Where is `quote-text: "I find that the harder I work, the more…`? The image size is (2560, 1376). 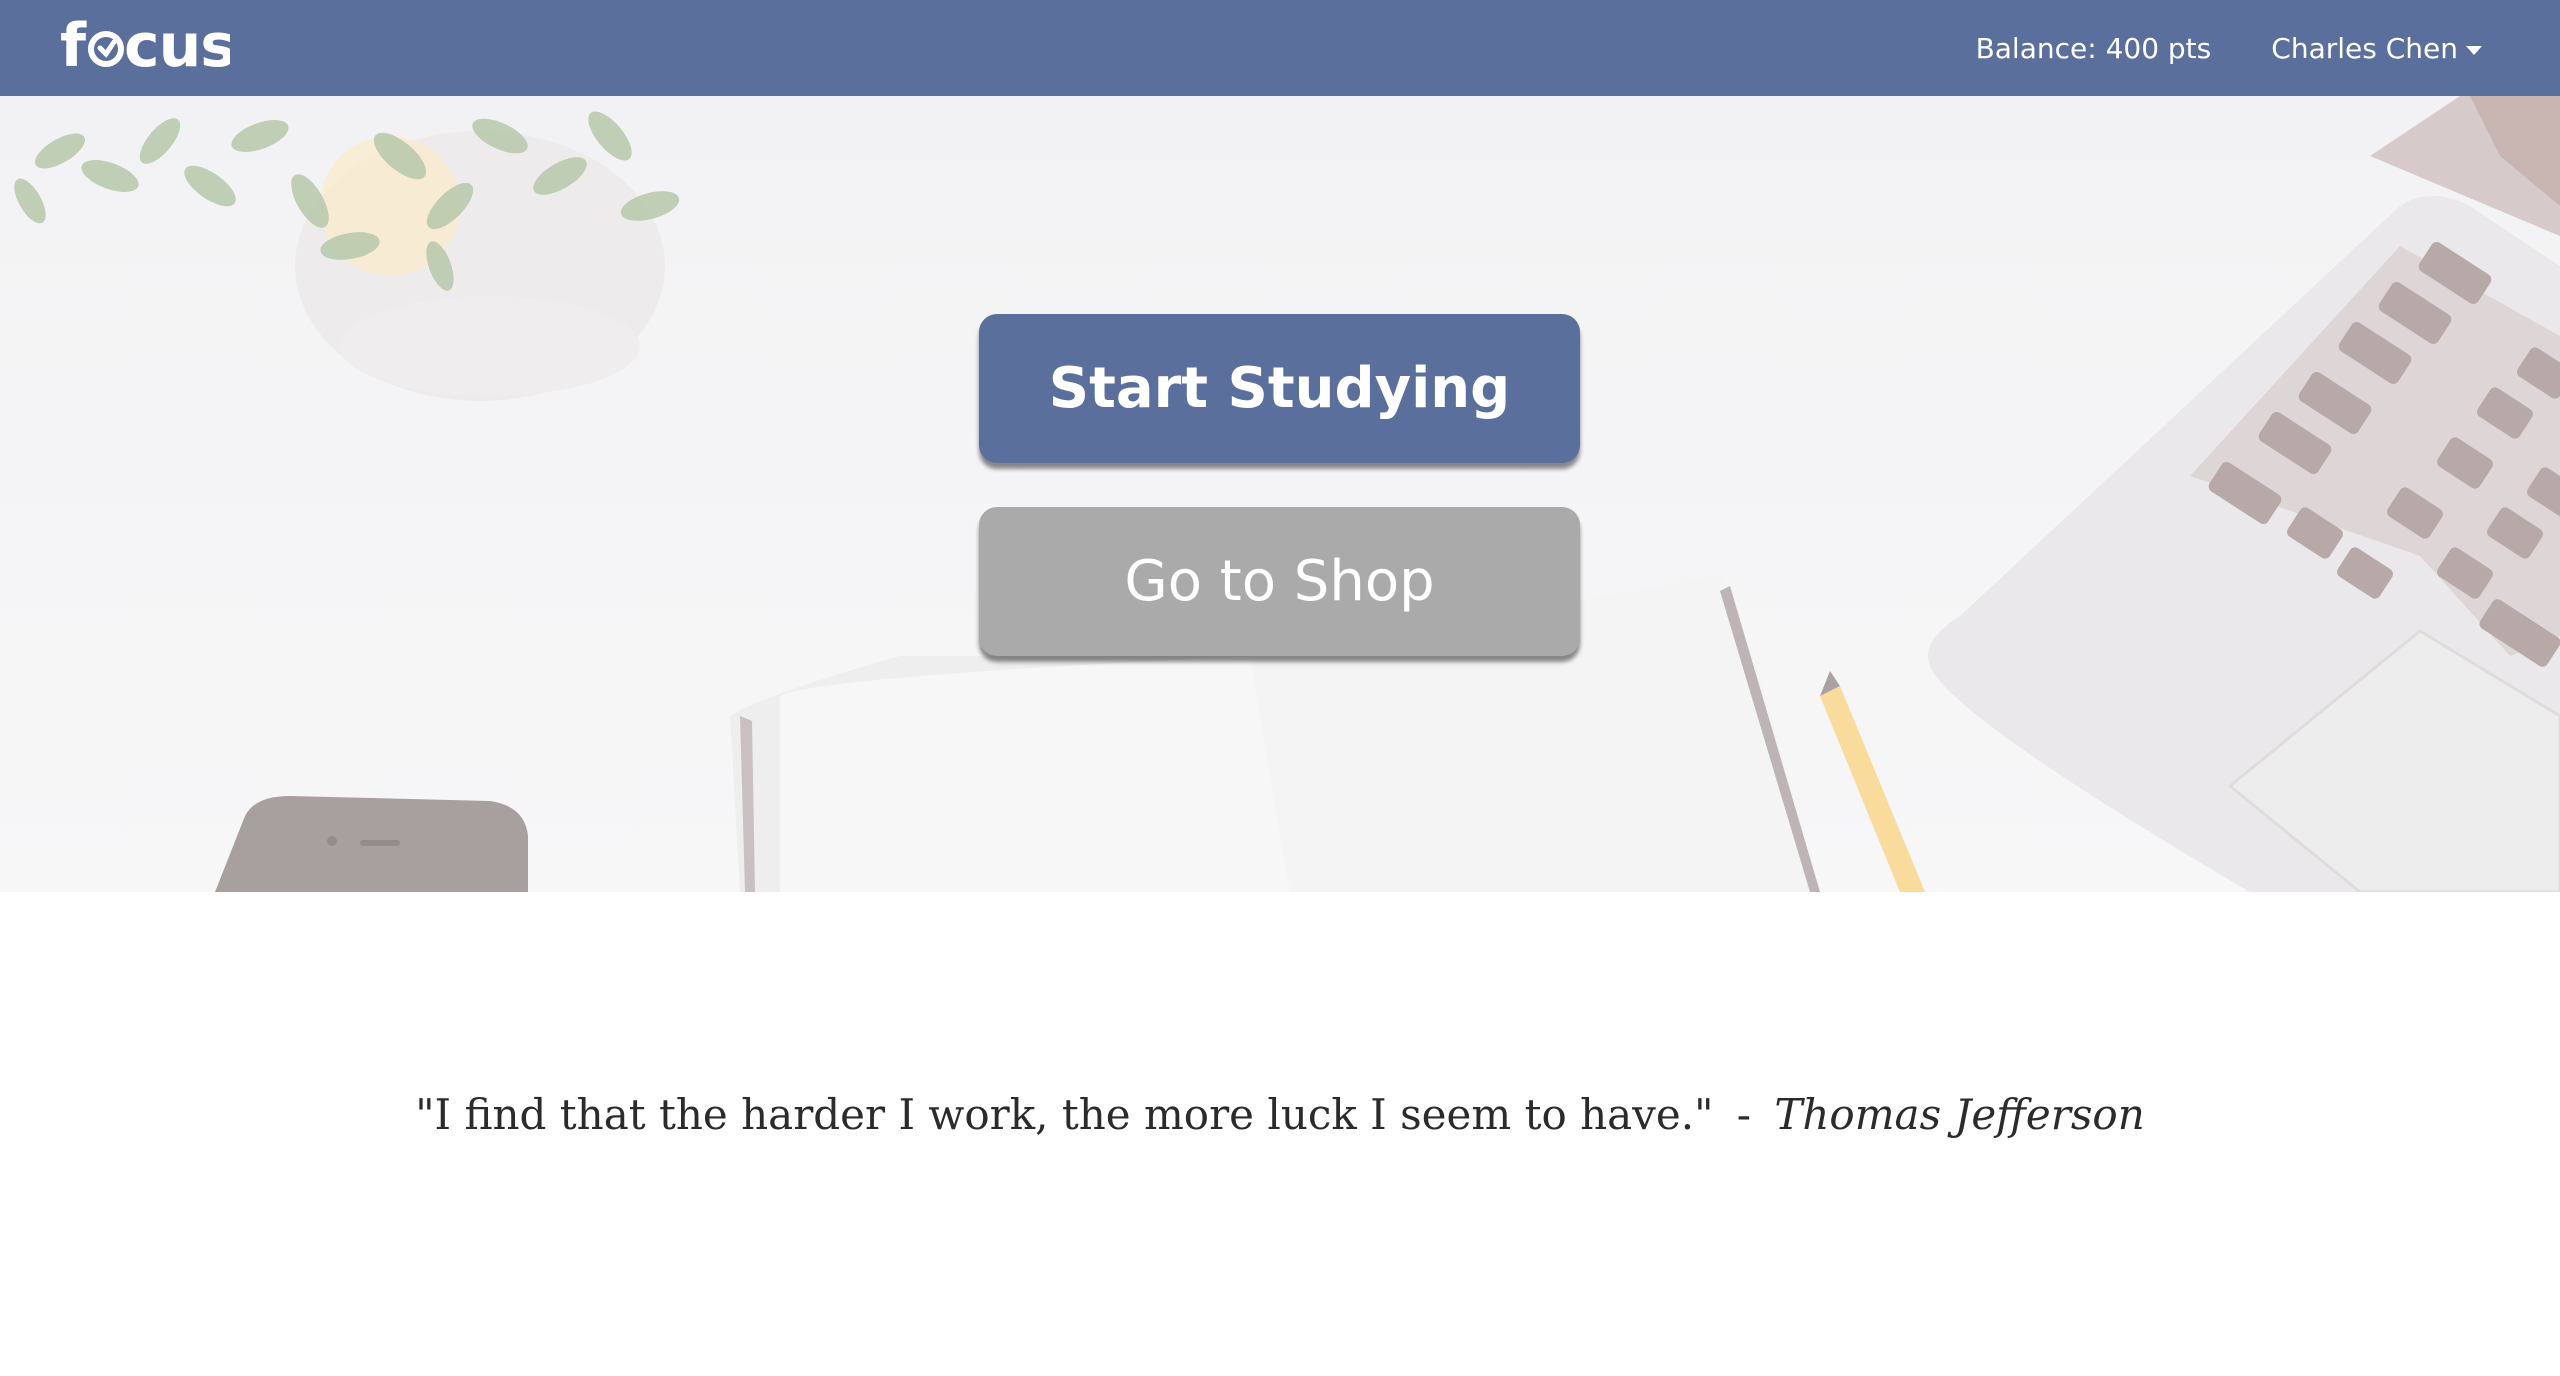 quote-text: "I find that the harder I work, the more… is located at coordinates (1064, 1114).